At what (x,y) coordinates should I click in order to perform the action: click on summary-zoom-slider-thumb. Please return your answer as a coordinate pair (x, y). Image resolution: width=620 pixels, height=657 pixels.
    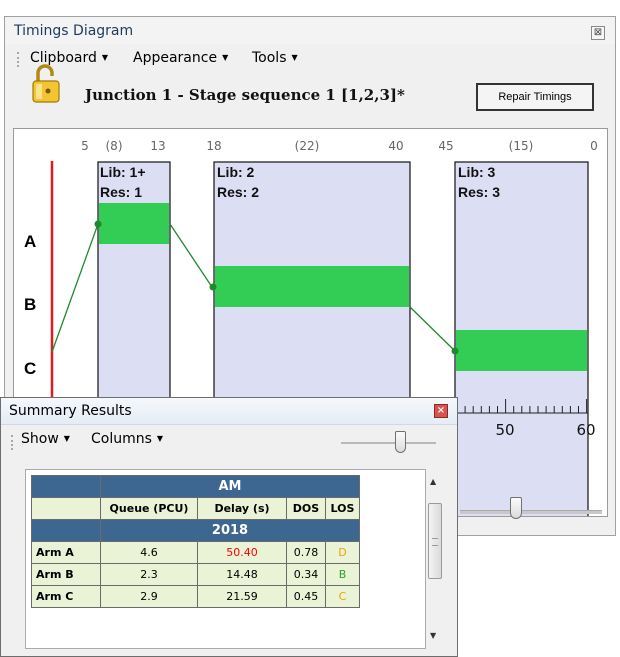
    Looking at the image, I should click on (400, 442).